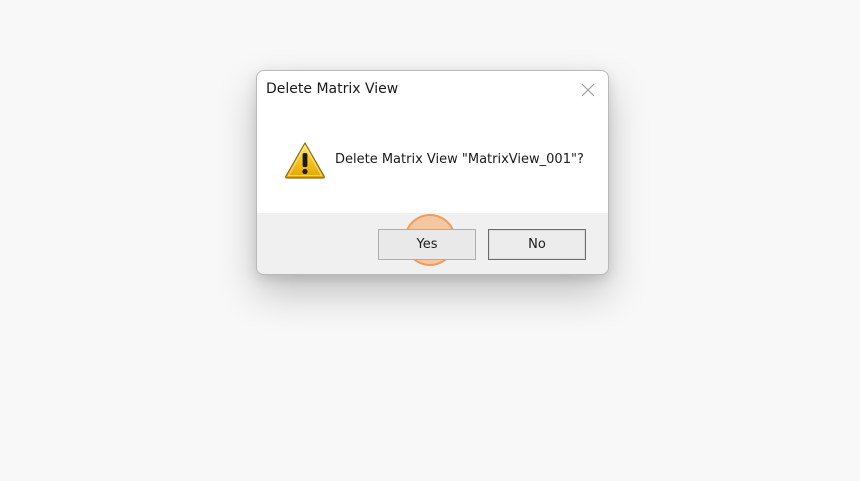 Image resolution: width=860 pixels, height=481 pixels. I want to click on dialog-message: Delete Matrix View "MatrixView_001"?, so click(459, 159).